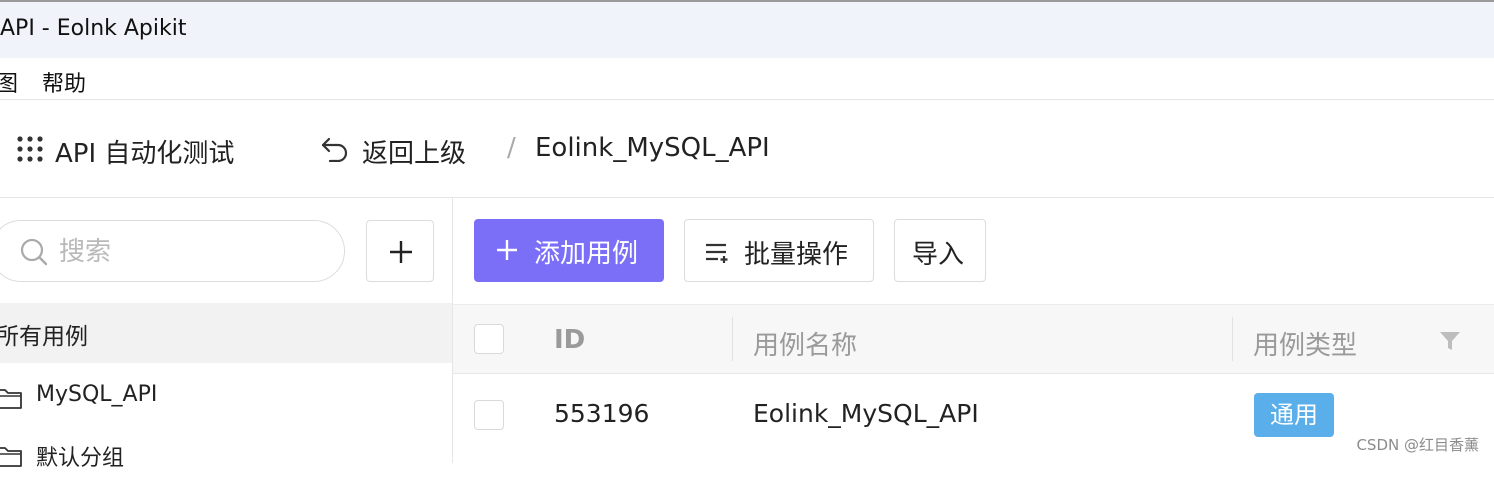 Image resolution: width=1494 pixels, height=480 pixels. I want to click on menu-bar: 图 帮助, so click(747, 79).